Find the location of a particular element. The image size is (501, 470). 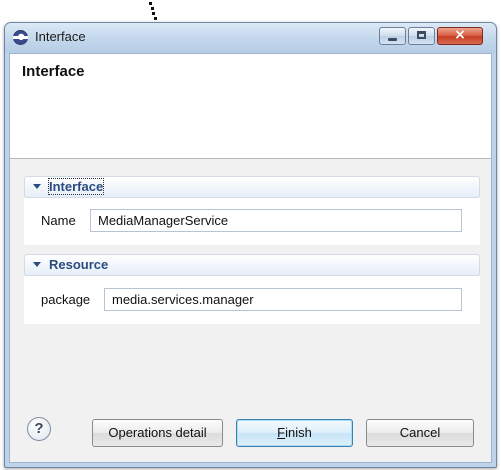

dialog-header-title: Interface is located at coordinates (53, 71).